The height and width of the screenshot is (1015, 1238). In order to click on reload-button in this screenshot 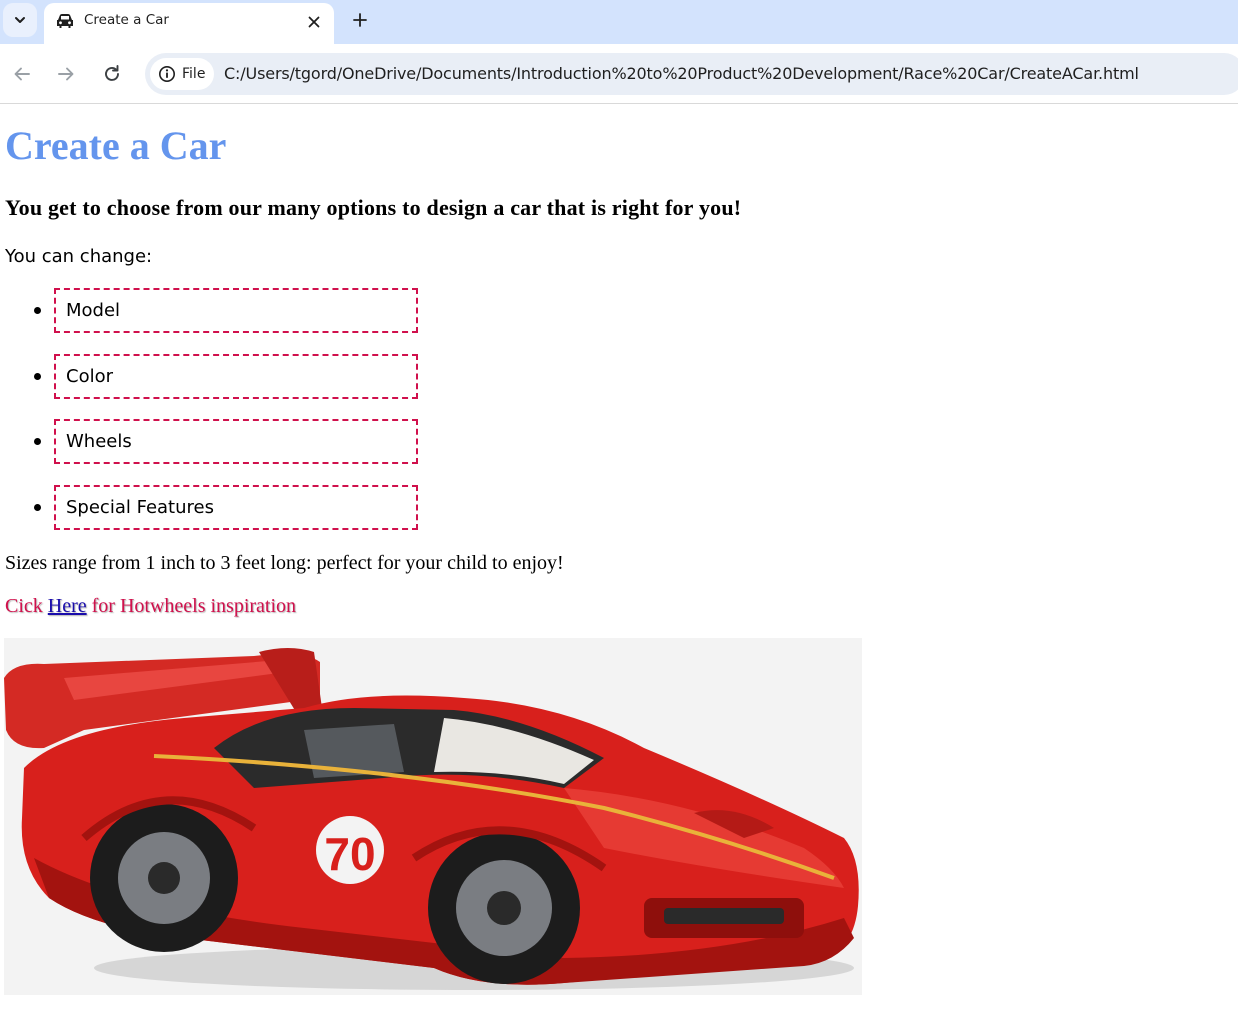, I will do `click(112, 74)`.